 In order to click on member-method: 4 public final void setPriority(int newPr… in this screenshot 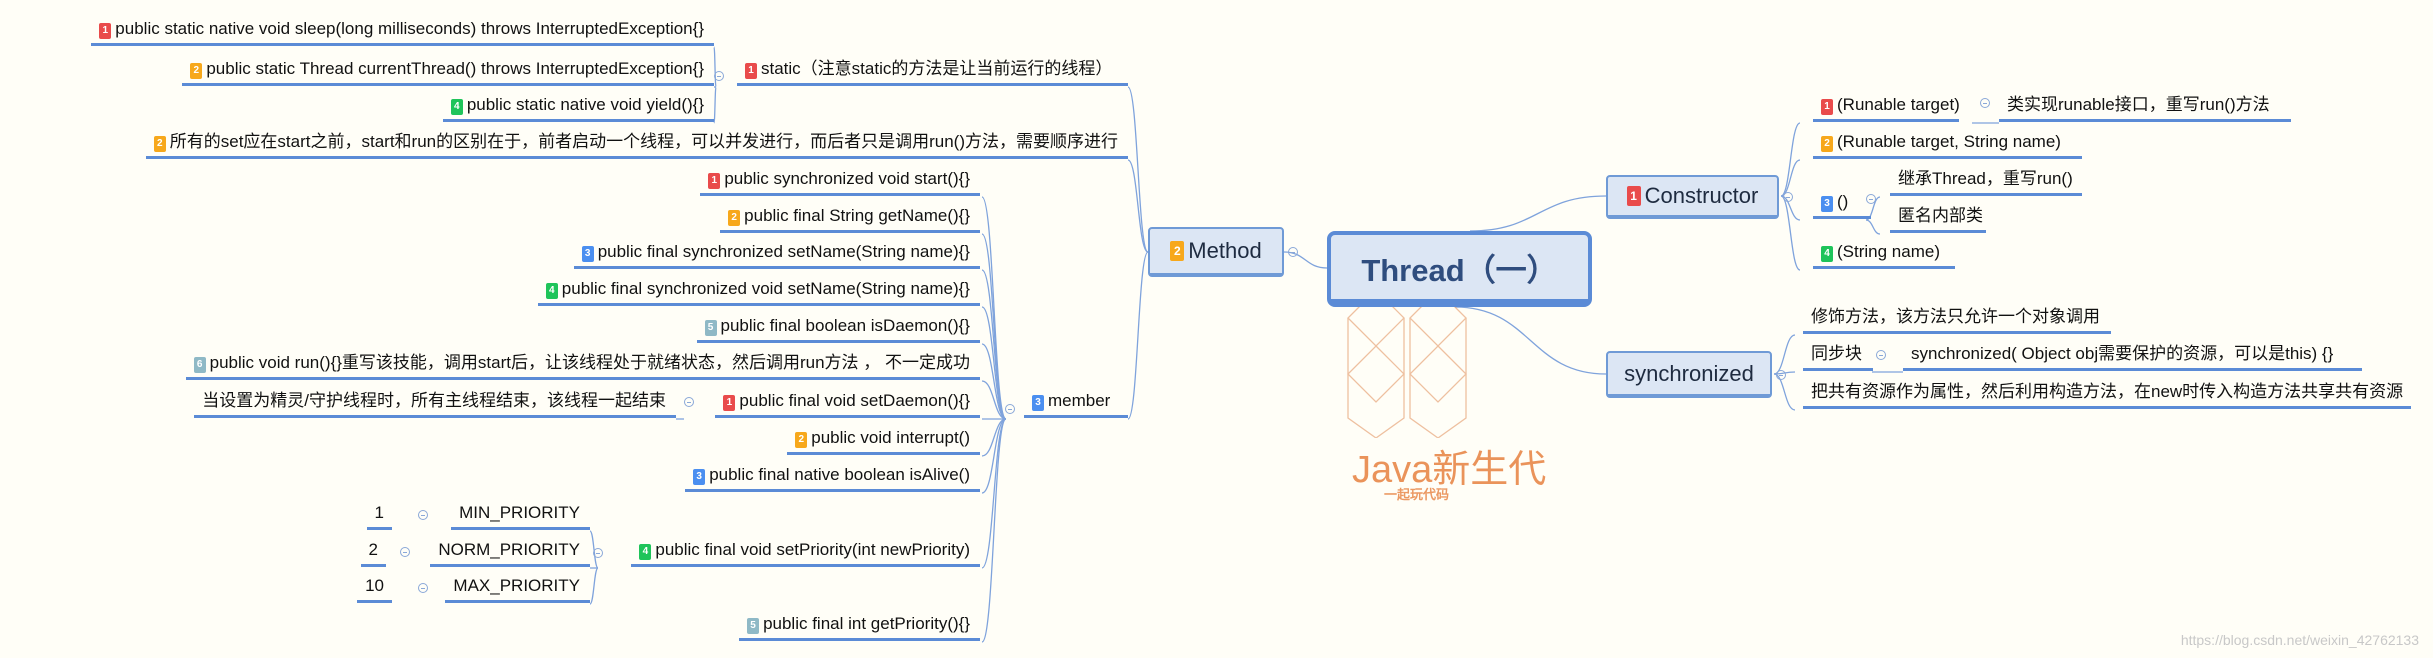, I will do `click(805, 552)`.